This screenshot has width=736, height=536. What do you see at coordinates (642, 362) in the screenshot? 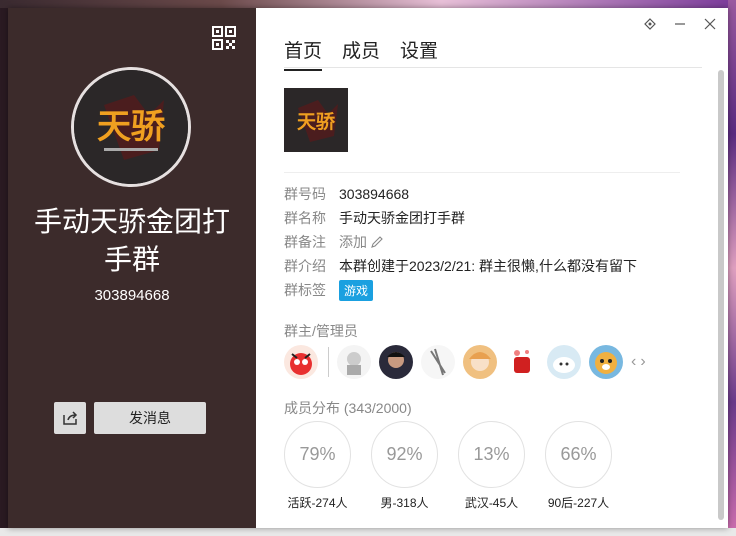
I see `chevron-right-icon: ›` at bounding box center [642, 362].